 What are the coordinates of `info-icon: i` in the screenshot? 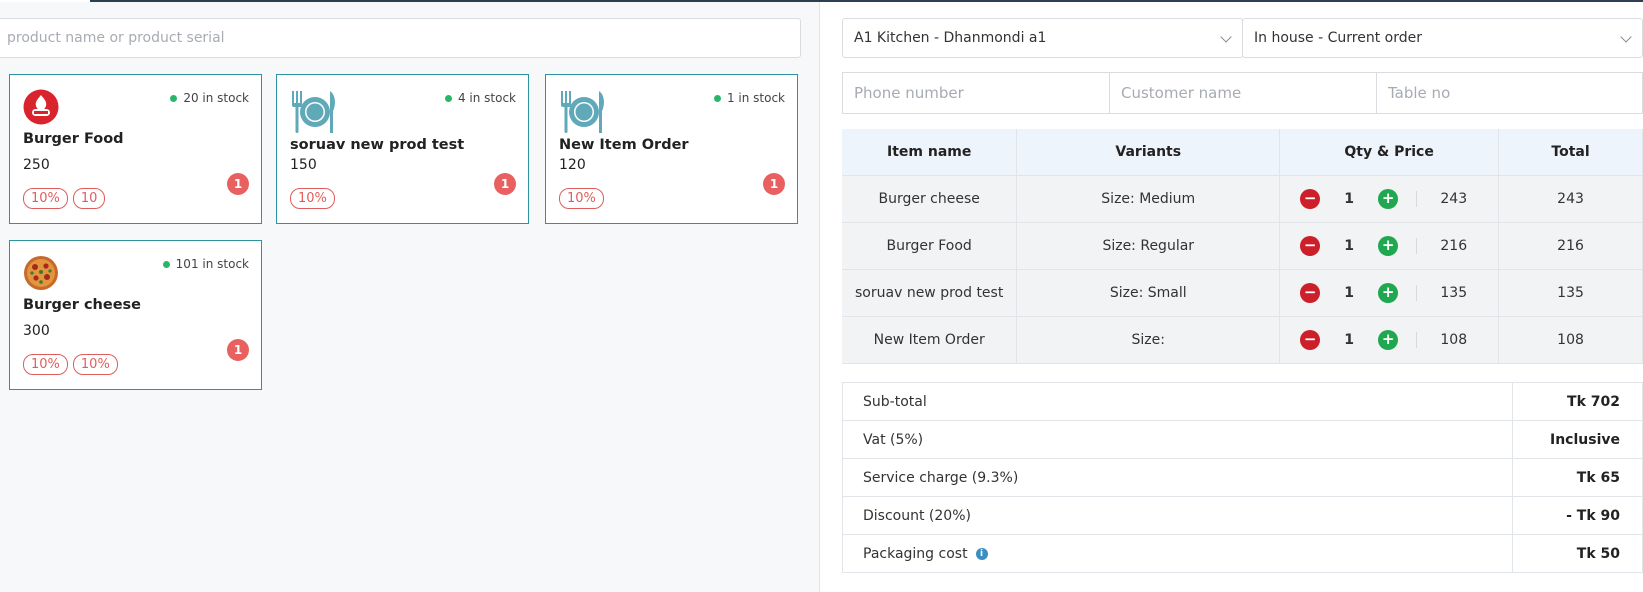 It's located at (981, 553).